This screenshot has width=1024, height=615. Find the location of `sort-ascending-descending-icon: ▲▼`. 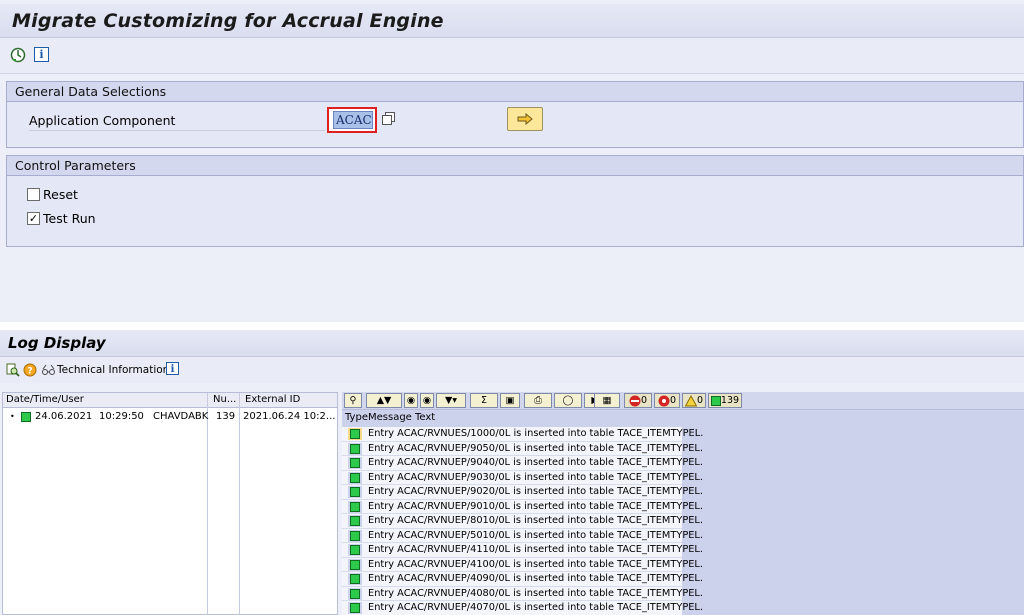

sort-ascending-descending-icon: ▲▼ is located at coordinates (384, 400).